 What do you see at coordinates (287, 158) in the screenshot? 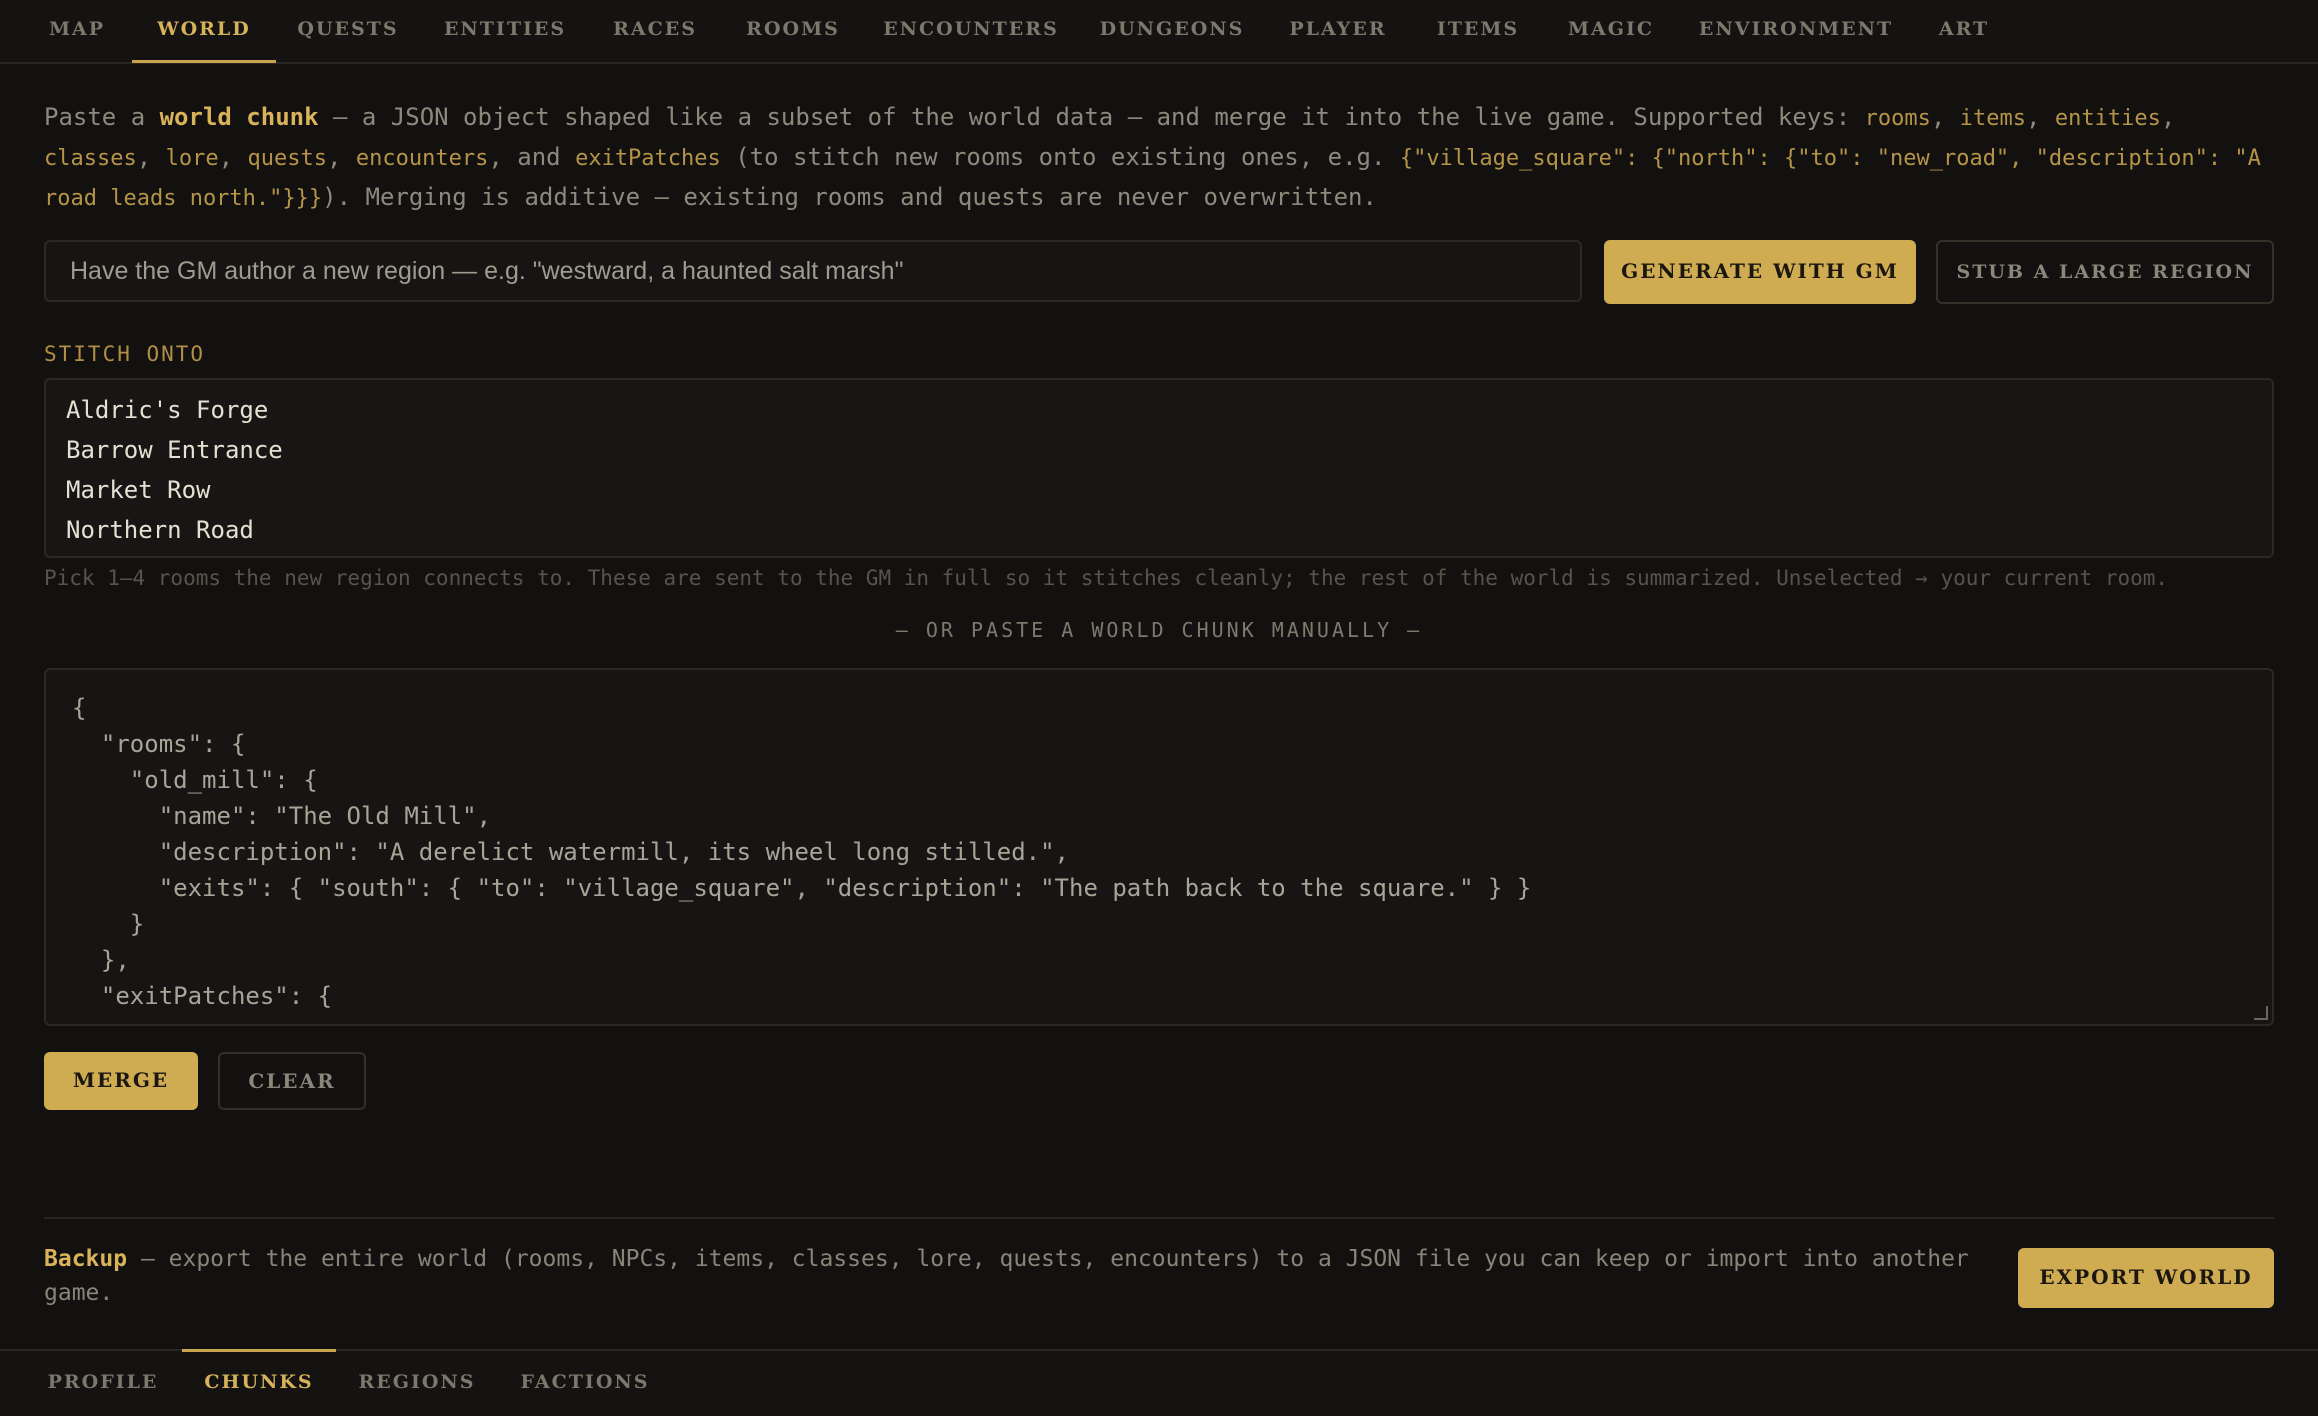
I see `key-quests: quests` at bounding box center [287, 158].